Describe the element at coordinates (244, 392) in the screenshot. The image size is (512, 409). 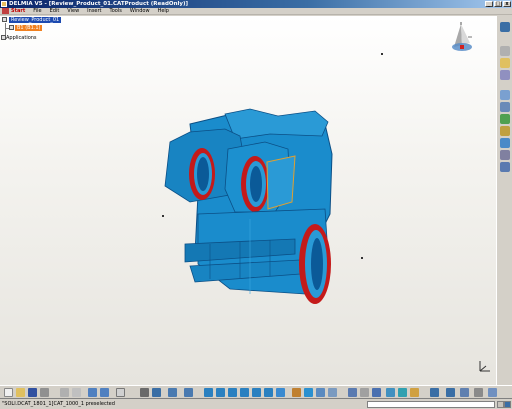
I see `rotate-icon` at that location.